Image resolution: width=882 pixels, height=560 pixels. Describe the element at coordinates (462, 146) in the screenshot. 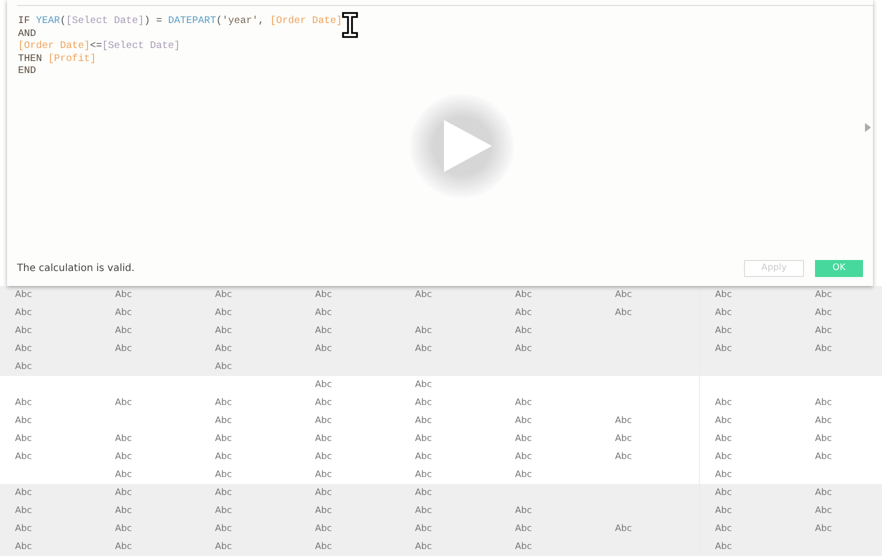

I see `play-icon` at that location.